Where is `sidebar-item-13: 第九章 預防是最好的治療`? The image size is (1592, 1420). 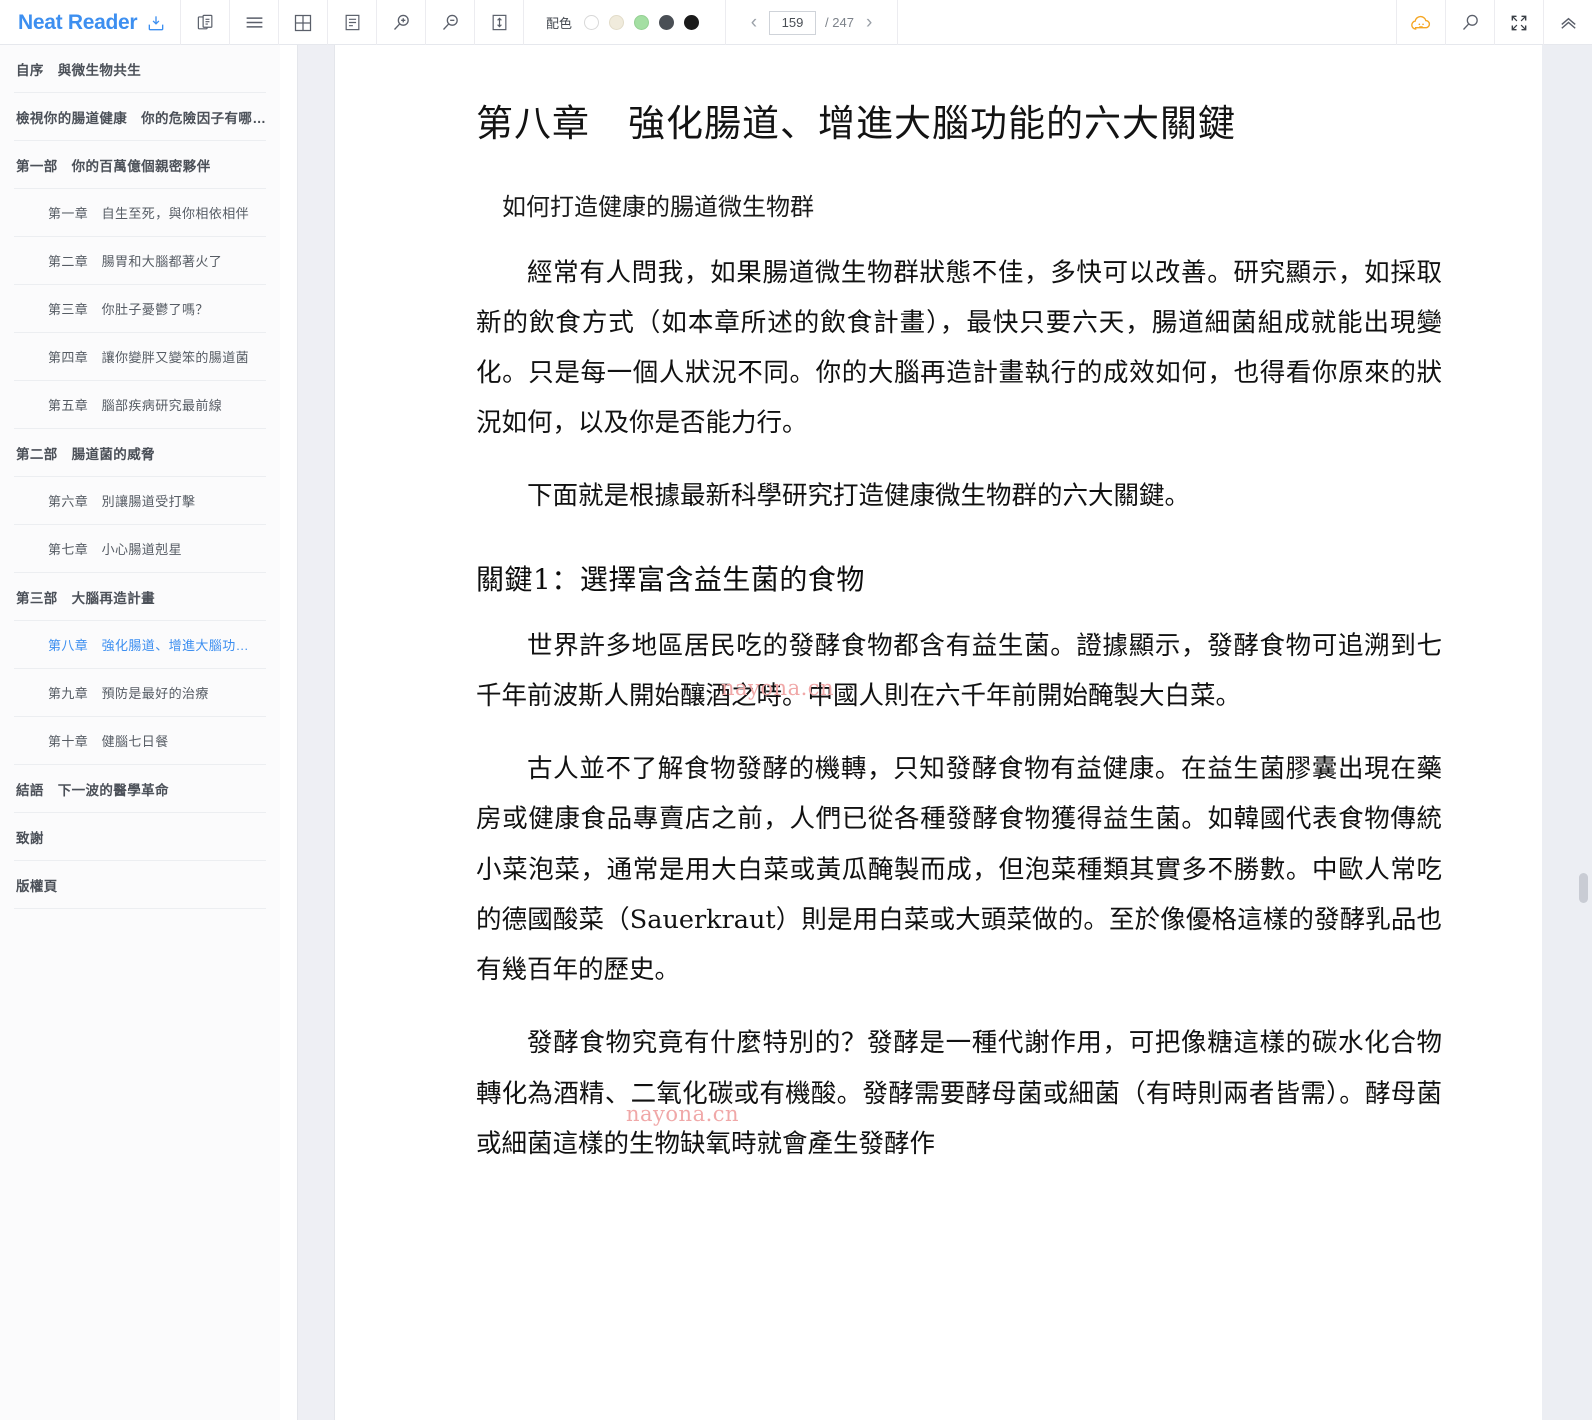 sidebar-item-13: 第九章 預防是最好的治療 is located at coordinates (140, 693).